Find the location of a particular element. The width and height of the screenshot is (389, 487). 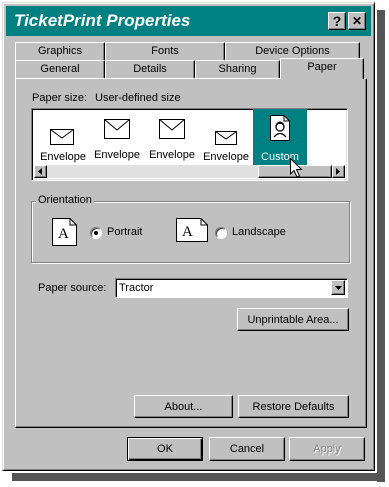

tab-label: Device Options is located at coordinates (292, 51).